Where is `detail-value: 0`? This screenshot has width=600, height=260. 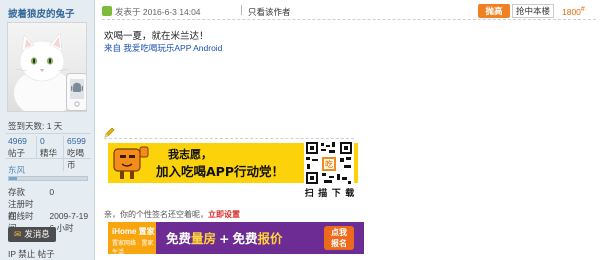 detail-value: 0 is located at coordinates (52, 192).